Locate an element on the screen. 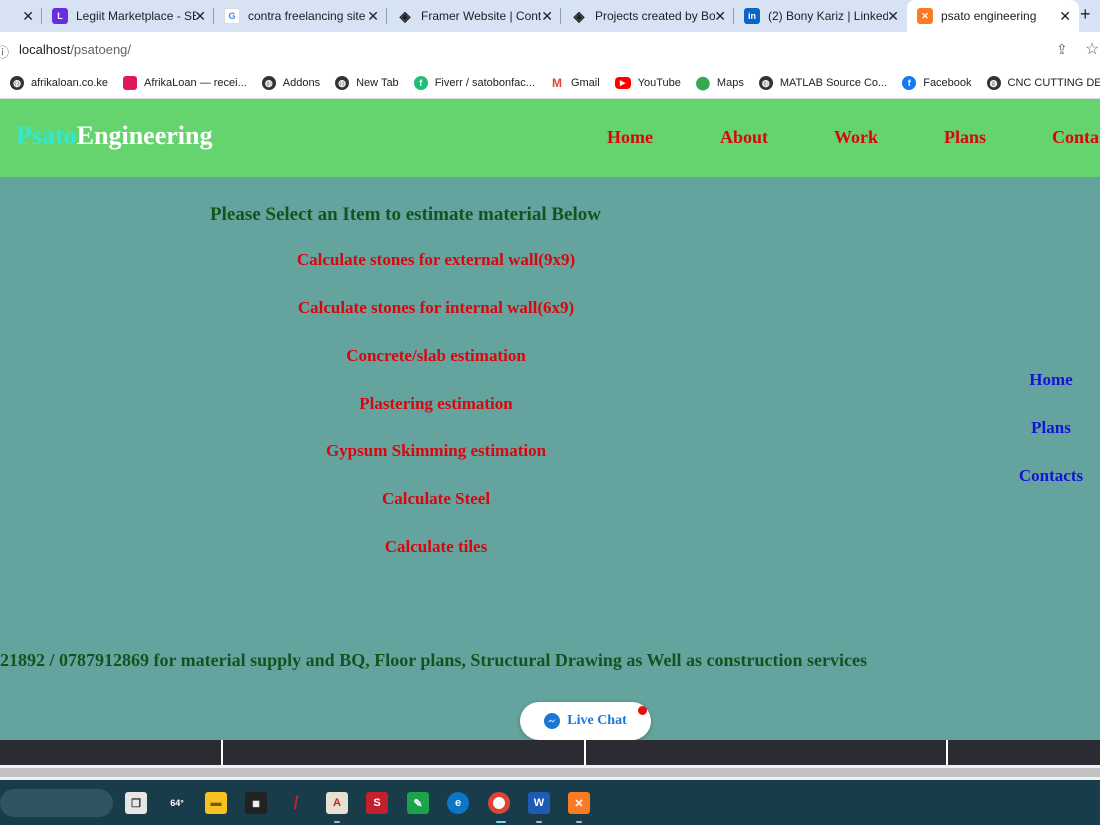  bookmark-label: New Tab is located at coordinates (377, 83).